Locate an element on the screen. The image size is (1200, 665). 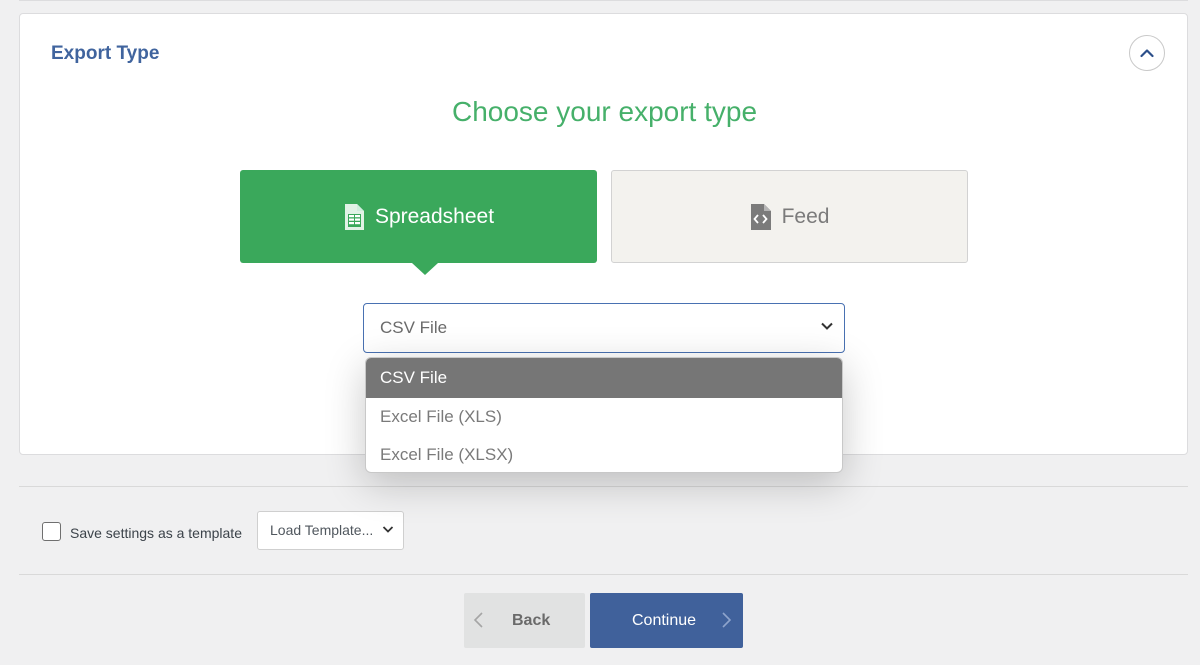
file-format-value: CSV File is located at coordinates (414, 327).